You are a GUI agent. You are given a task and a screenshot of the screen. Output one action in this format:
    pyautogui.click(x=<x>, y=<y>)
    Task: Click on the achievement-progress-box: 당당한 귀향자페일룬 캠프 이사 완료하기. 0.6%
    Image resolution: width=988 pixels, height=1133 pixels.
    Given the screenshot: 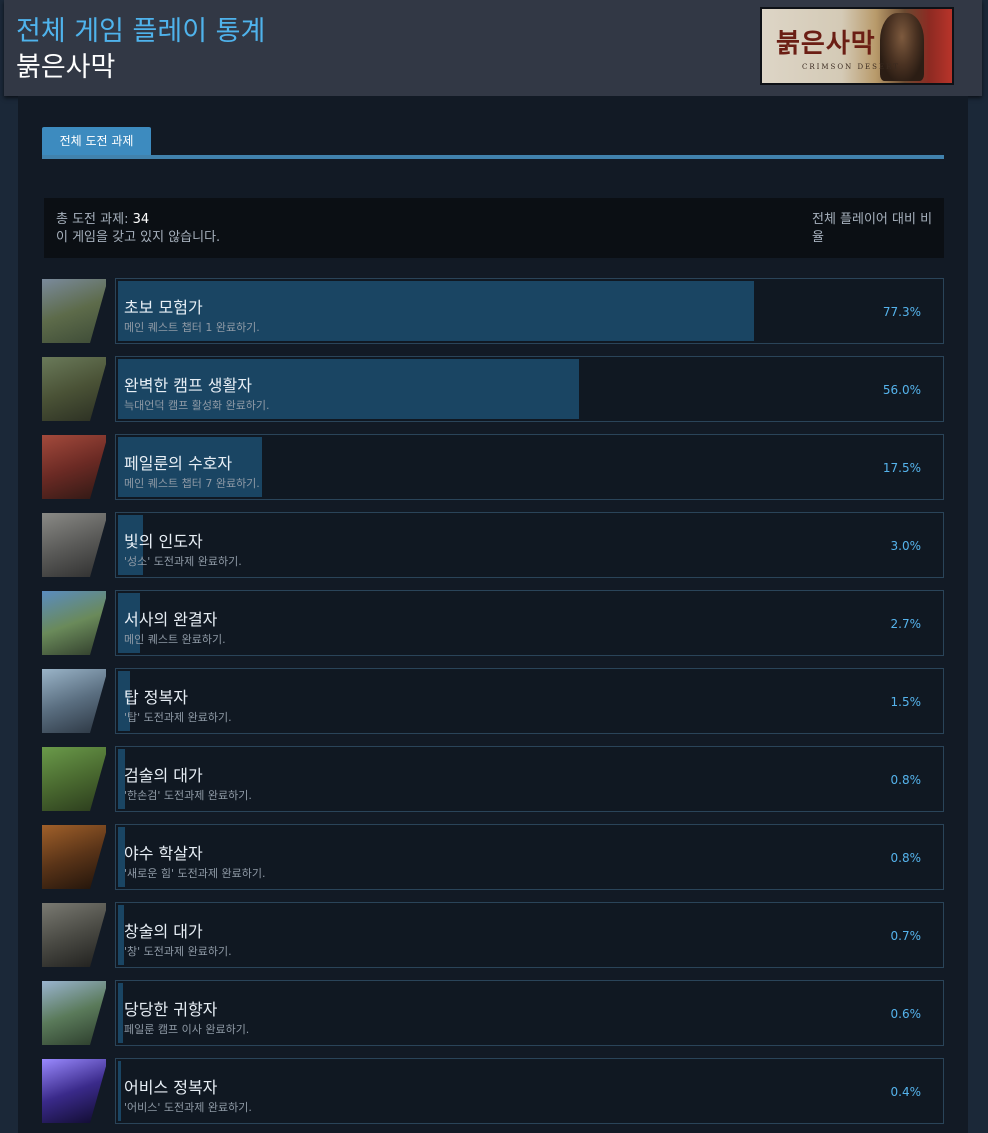 What is the action you would take?
    pyautogui.click(x=529, y=1013)
    